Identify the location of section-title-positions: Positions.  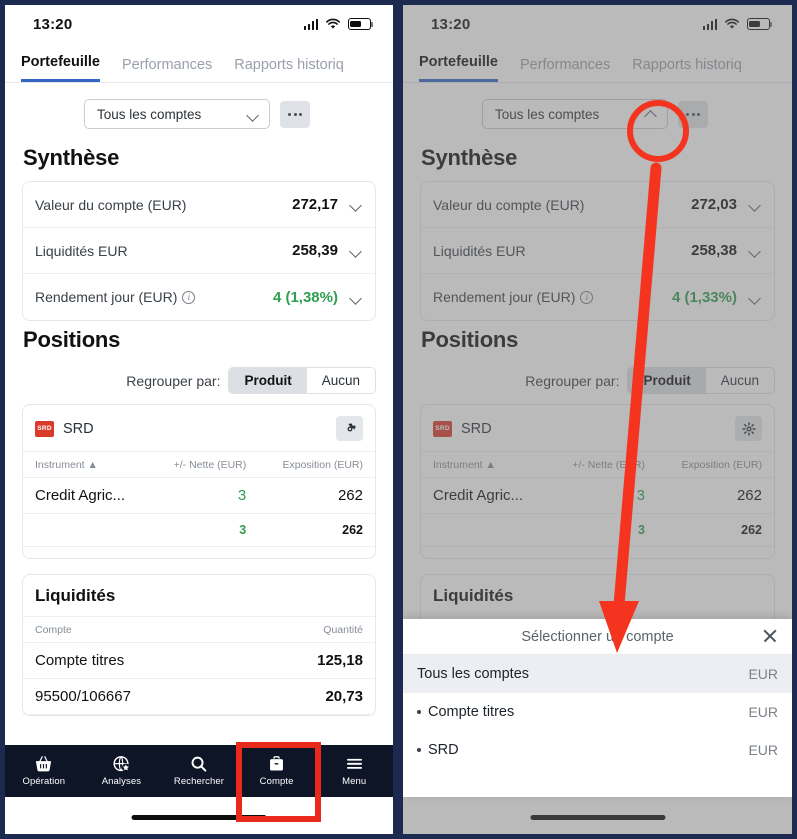
(72, 339).